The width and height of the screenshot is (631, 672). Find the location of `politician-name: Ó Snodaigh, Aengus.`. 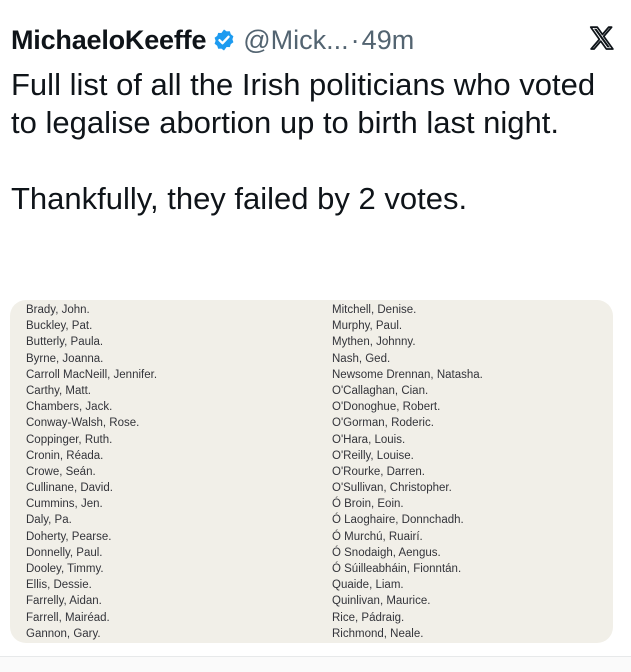

politician-name: Ó Snodaigh, Aengus. is located at coordinates (386, 552).